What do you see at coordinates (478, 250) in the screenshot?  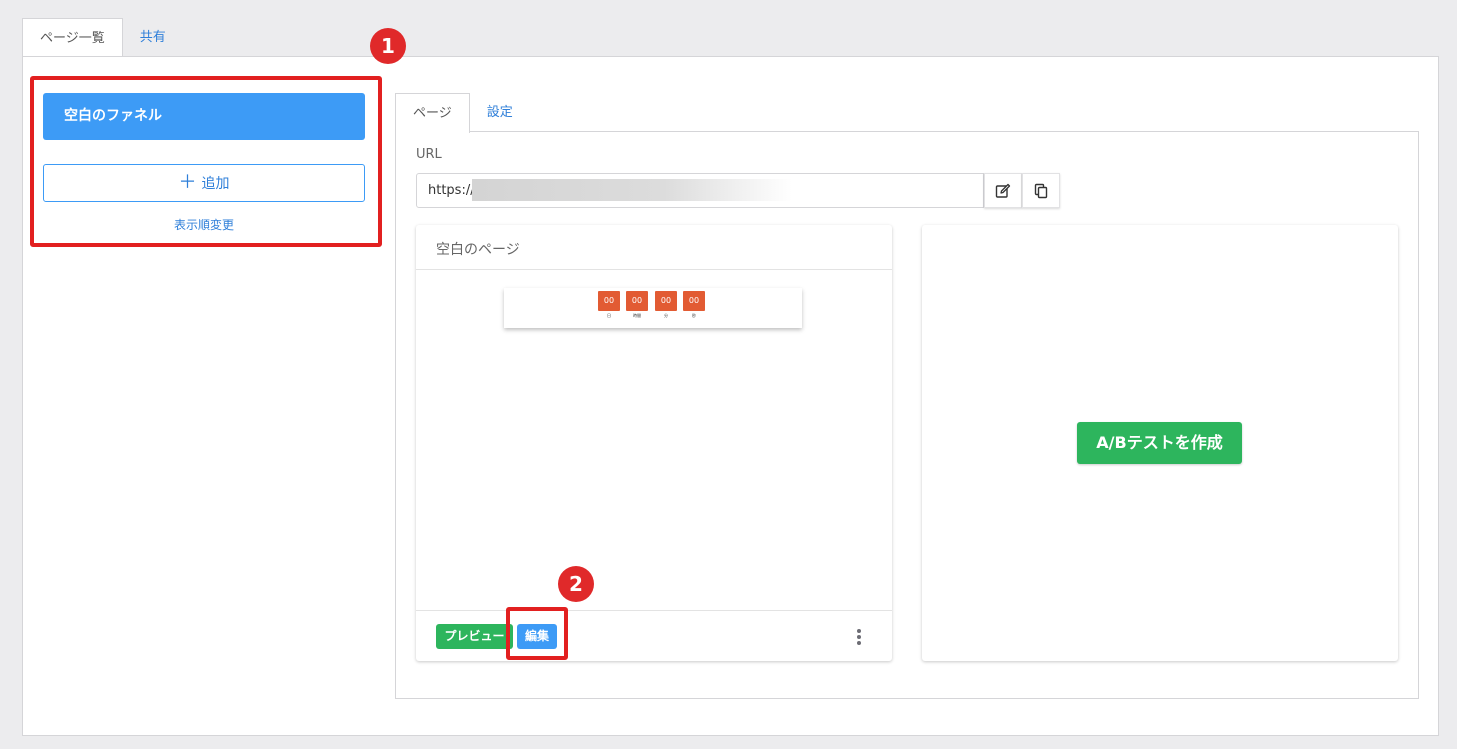 I see `page-card-title: 空白のページ` at bounding box center [478, 250].